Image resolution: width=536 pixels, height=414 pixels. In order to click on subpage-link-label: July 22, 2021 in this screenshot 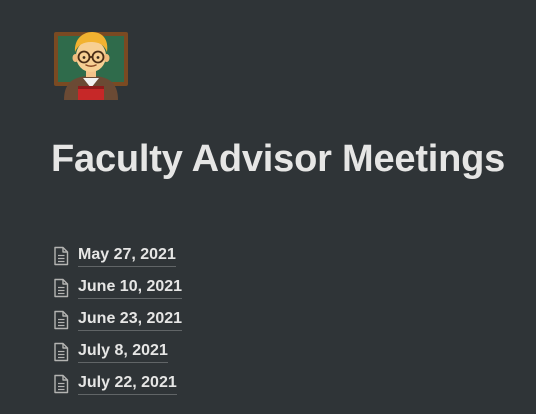, I will do `click(127, 384)`.